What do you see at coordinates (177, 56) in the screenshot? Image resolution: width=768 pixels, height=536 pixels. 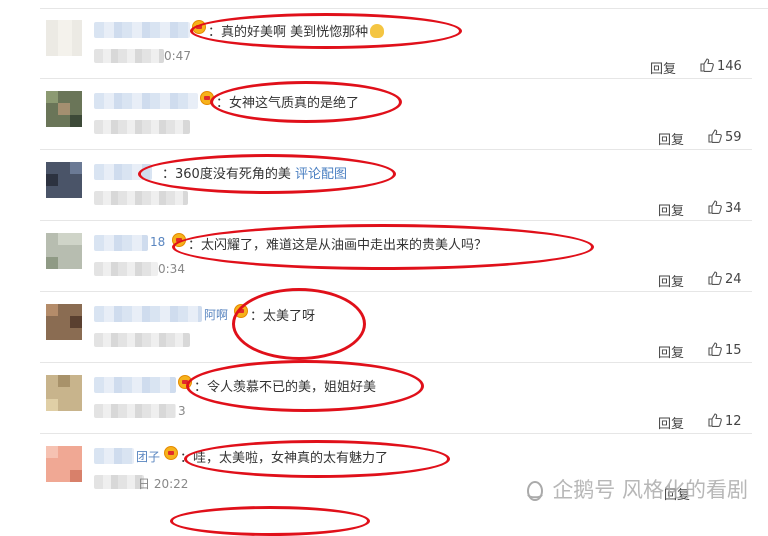 I see `timestamp: 0:47` at bounding box center [177, 56].